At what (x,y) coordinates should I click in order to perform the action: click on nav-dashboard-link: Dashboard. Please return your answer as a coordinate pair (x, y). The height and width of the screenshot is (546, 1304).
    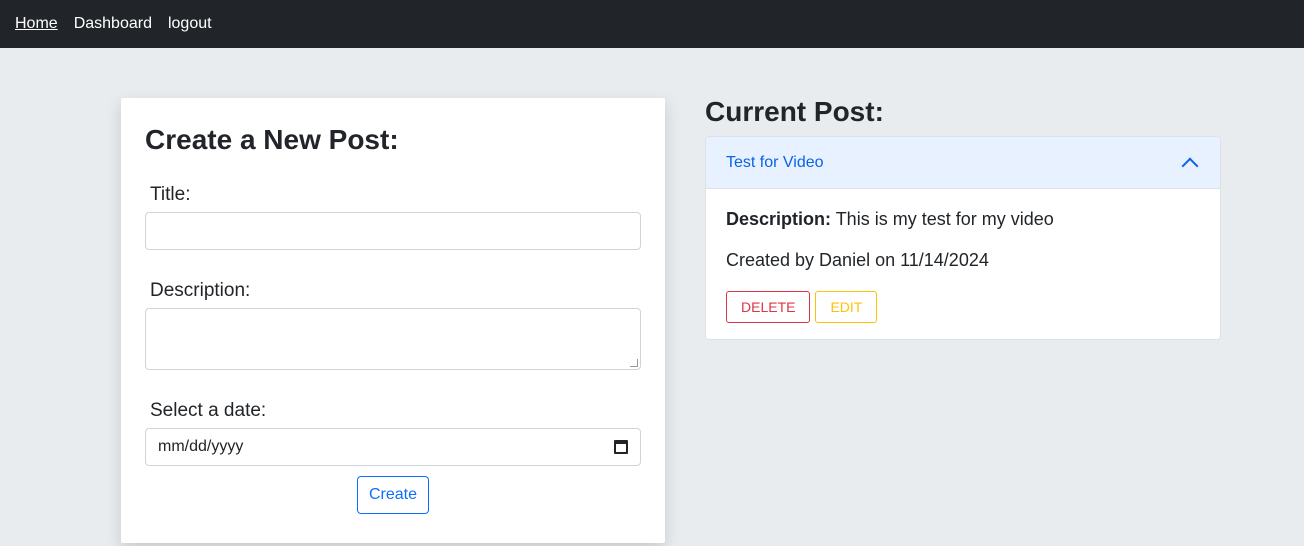
    Looking at the image, I should click on (113, 24).